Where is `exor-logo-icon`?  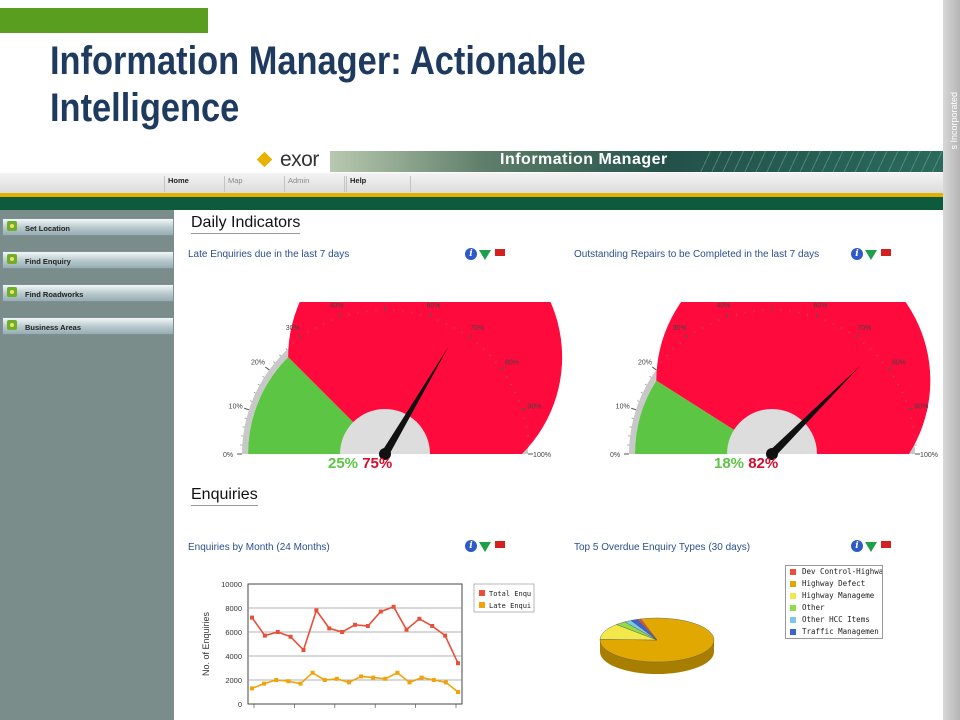 exor-logo-icon is located at coordinates (264, 159).